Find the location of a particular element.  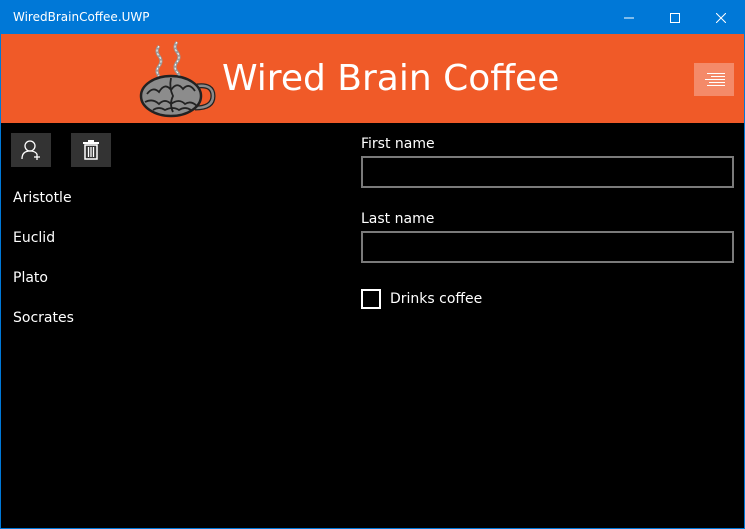

list-item: Socrates is located at coordinates (178, 318).